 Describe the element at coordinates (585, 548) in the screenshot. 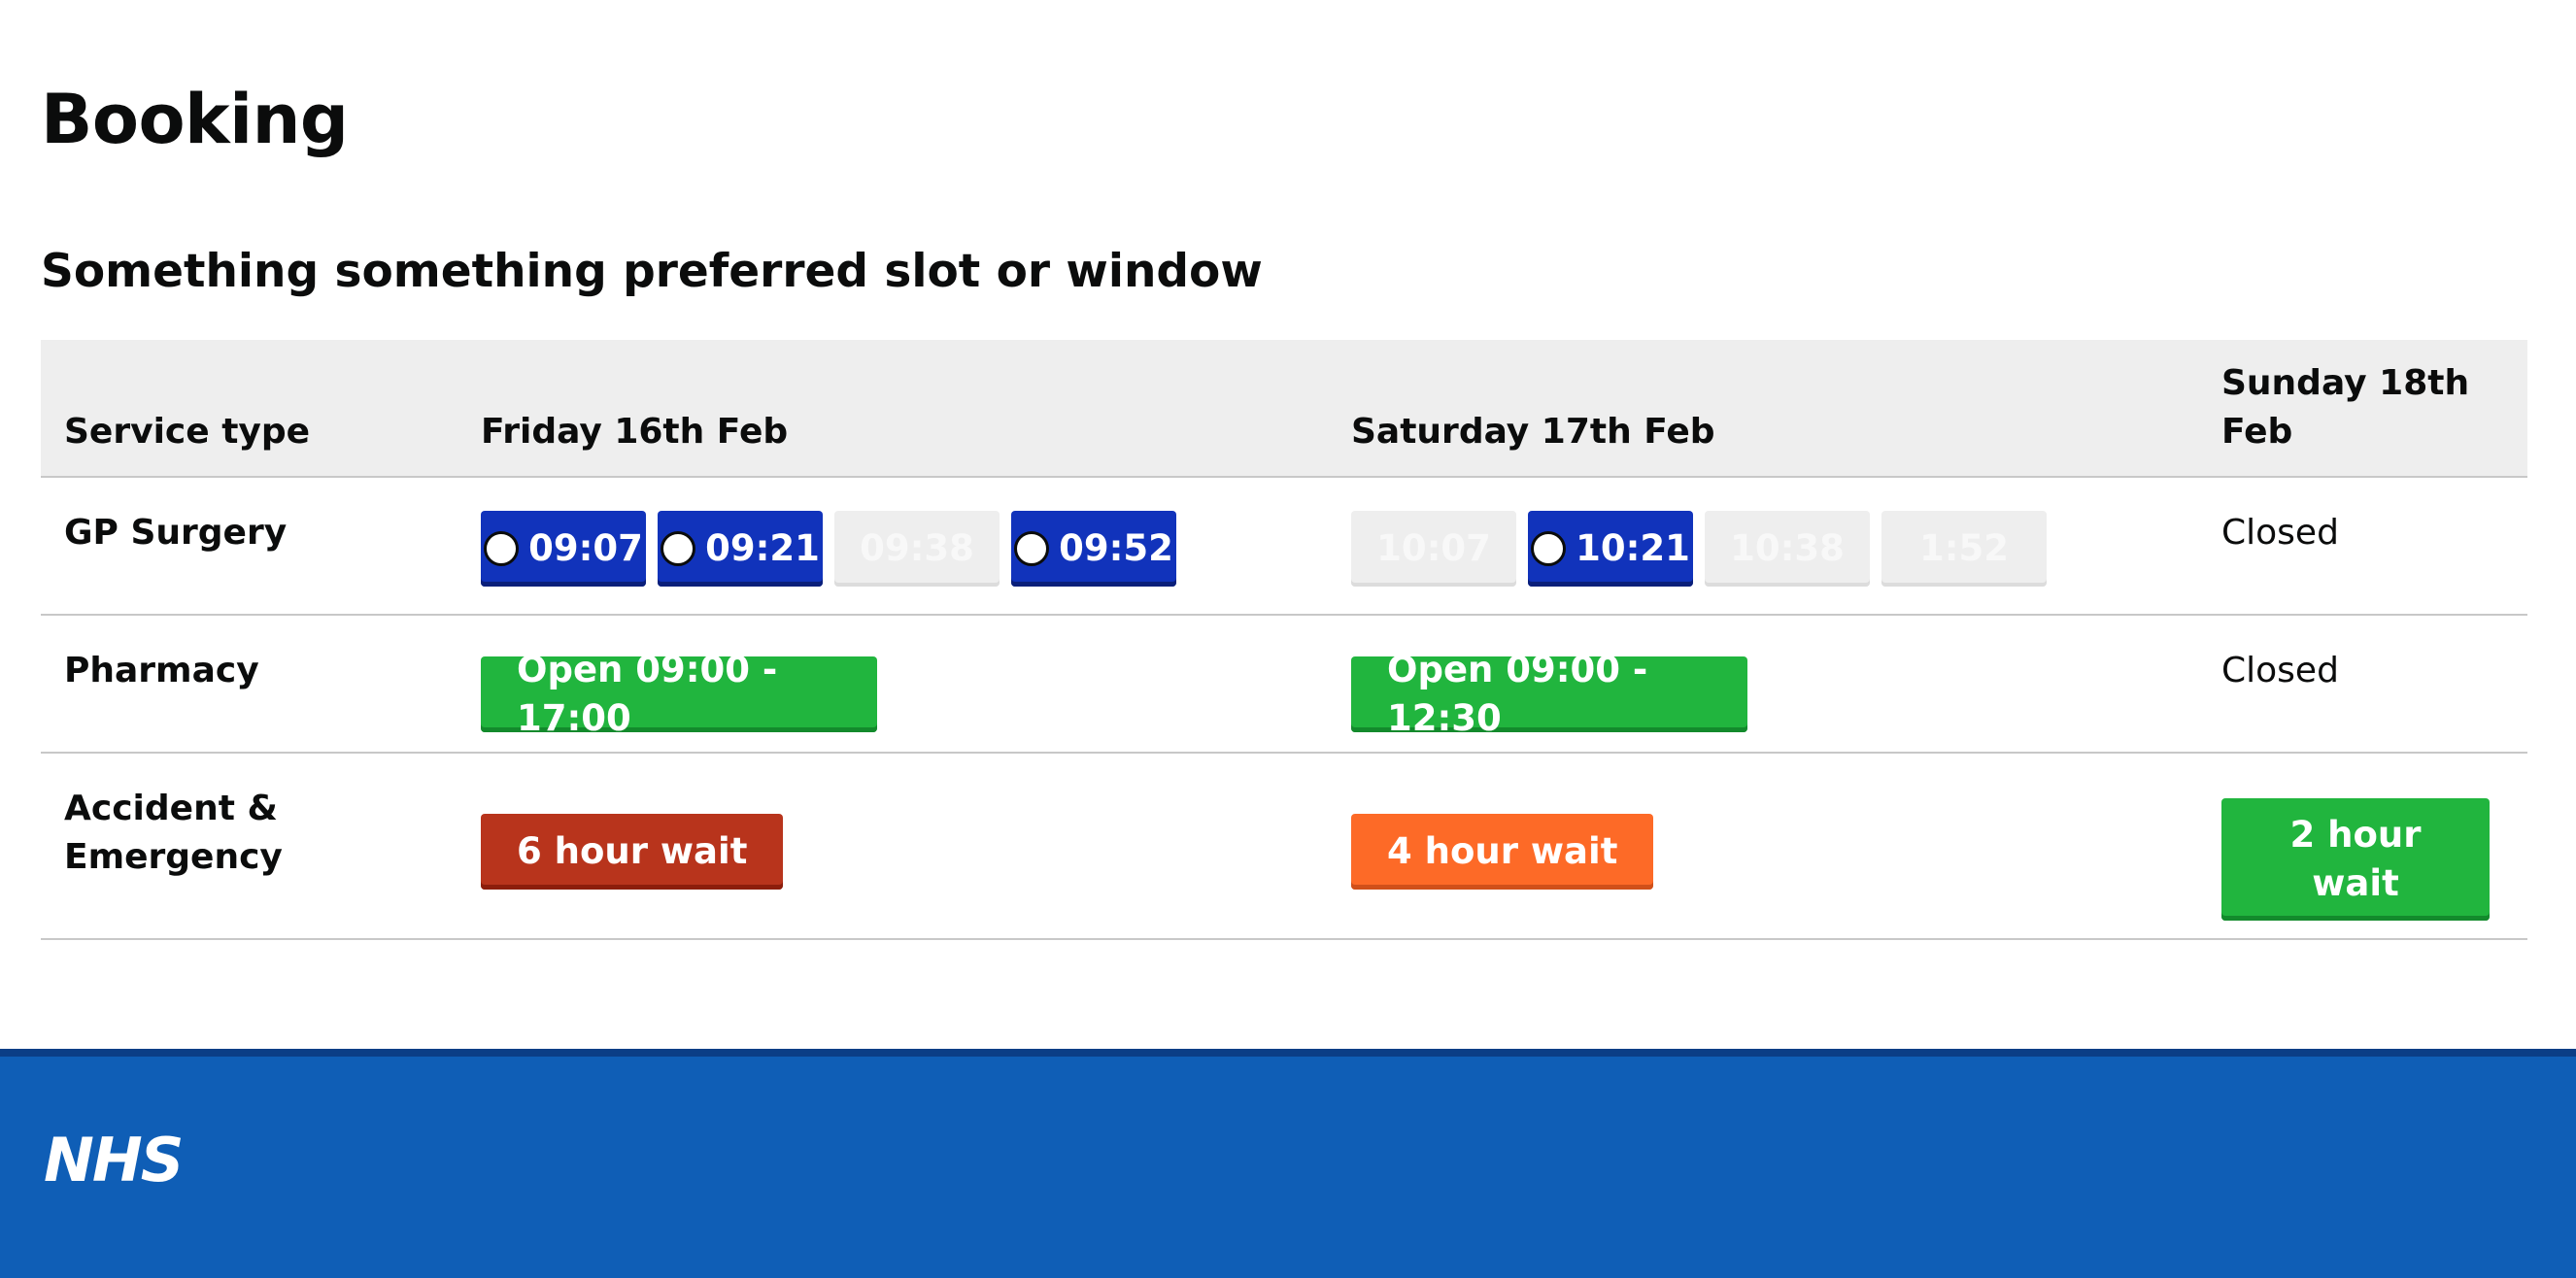

I see `slot-time: 09:07` at that location.